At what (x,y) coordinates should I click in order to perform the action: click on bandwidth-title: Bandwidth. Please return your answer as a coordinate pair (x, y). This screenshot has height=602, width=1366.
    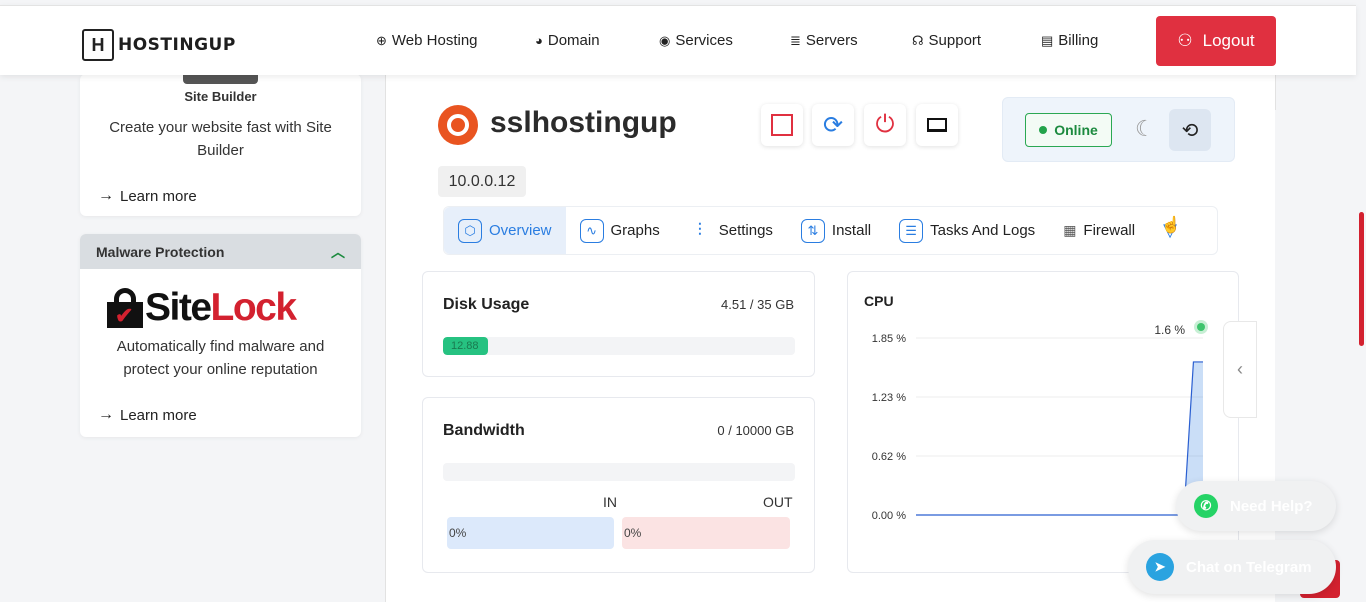
    Looking at the image, I should click on (484, 430).